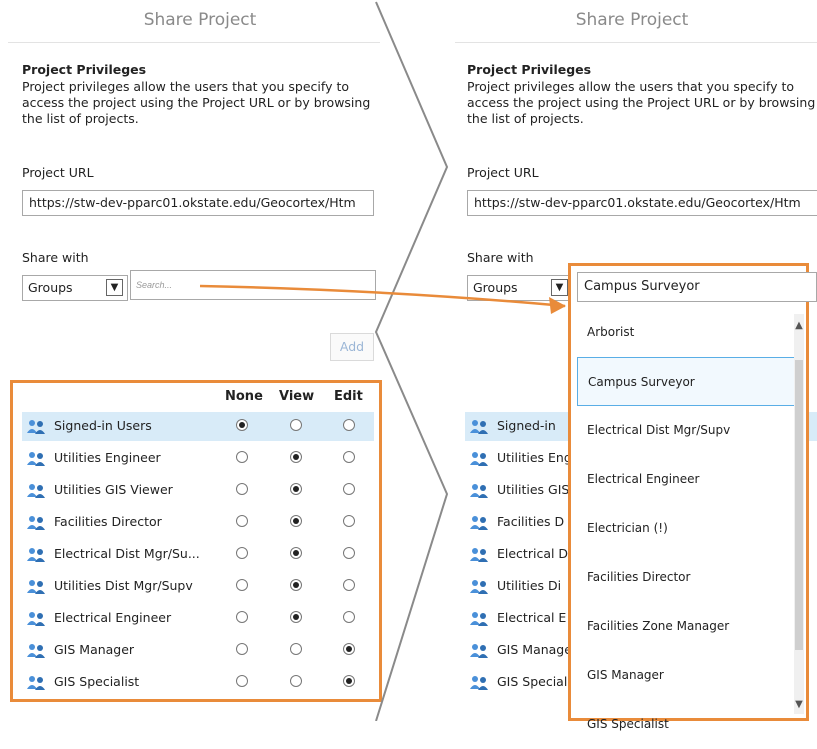 The width and height of the screenshot is (817, 749). What do you see at coordinates (557, 305) in the screenshot?
I see `annotation-arrowhead` at bounding box center [557, 305].